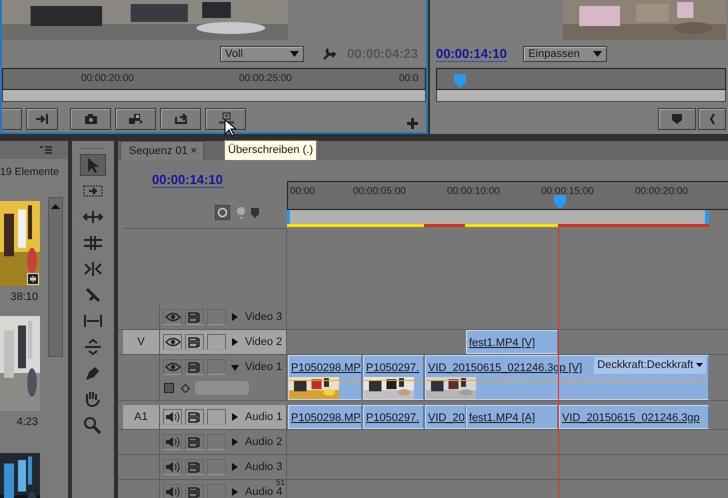 Image resolution: width=728 pixels, height=498 pixels. What do you see at coordinates (502, 418) in the screenshot?
I see `clip-label: fest1.MP4 [A]` at bounding box center [502, 418].